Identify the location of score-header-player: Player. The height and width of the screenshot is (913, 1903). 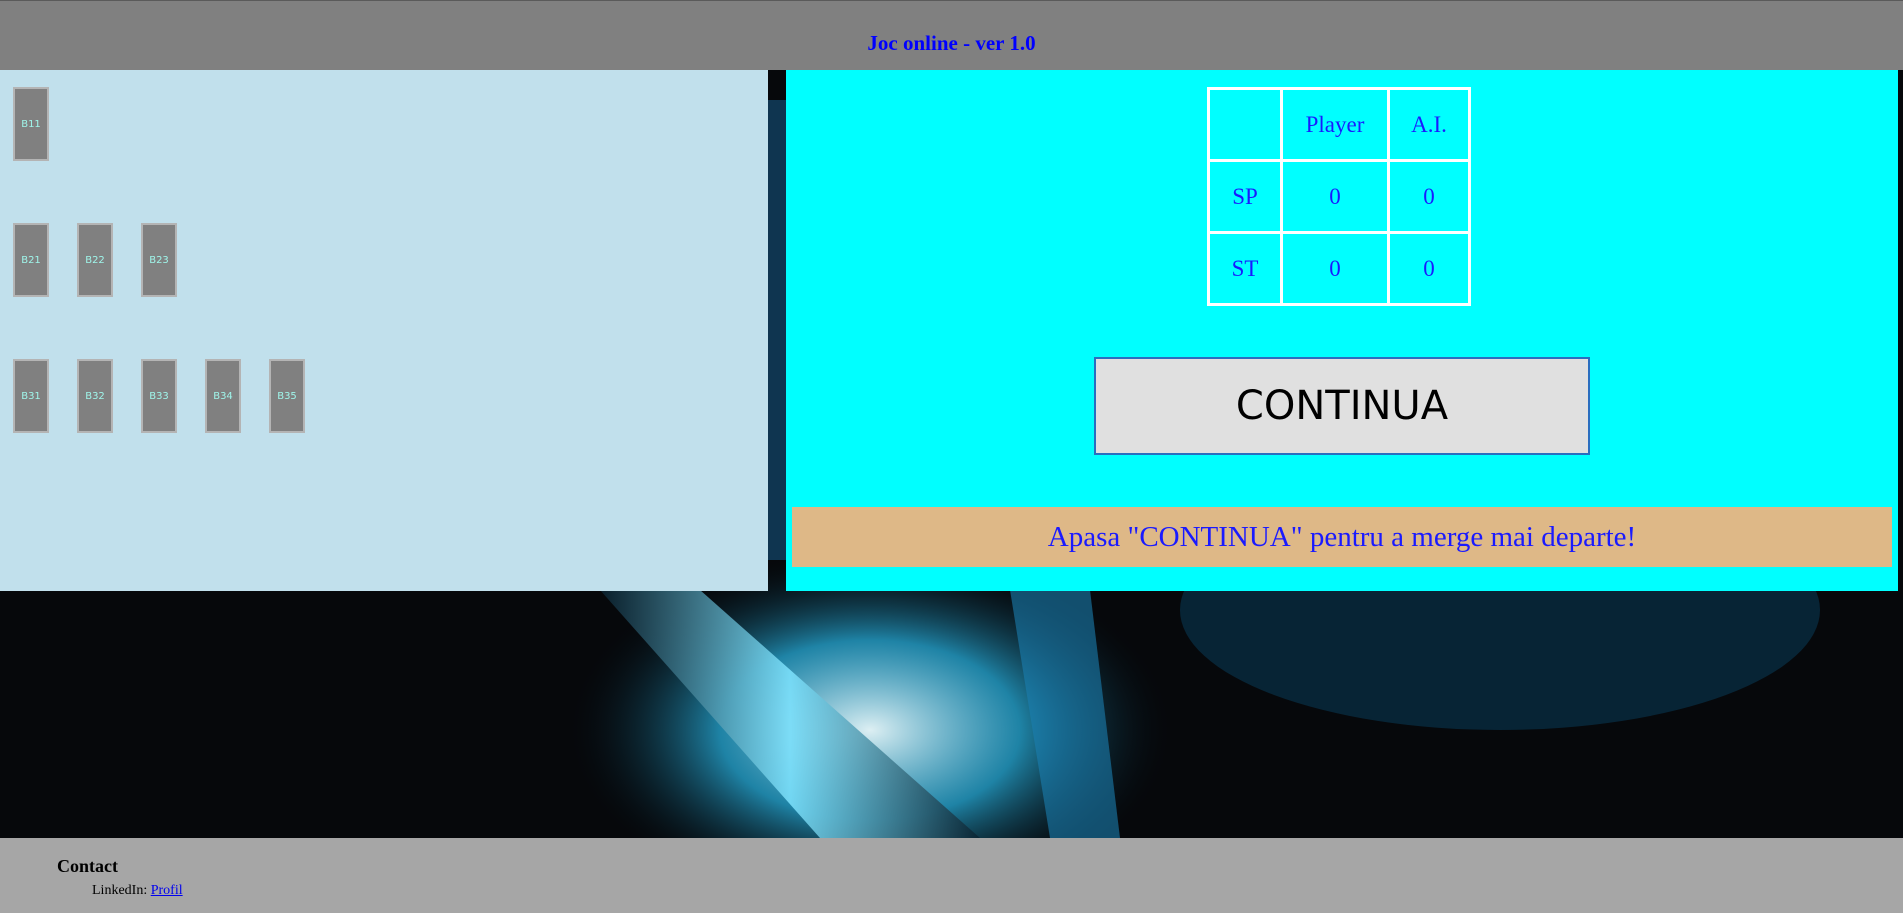
(1335, 124).